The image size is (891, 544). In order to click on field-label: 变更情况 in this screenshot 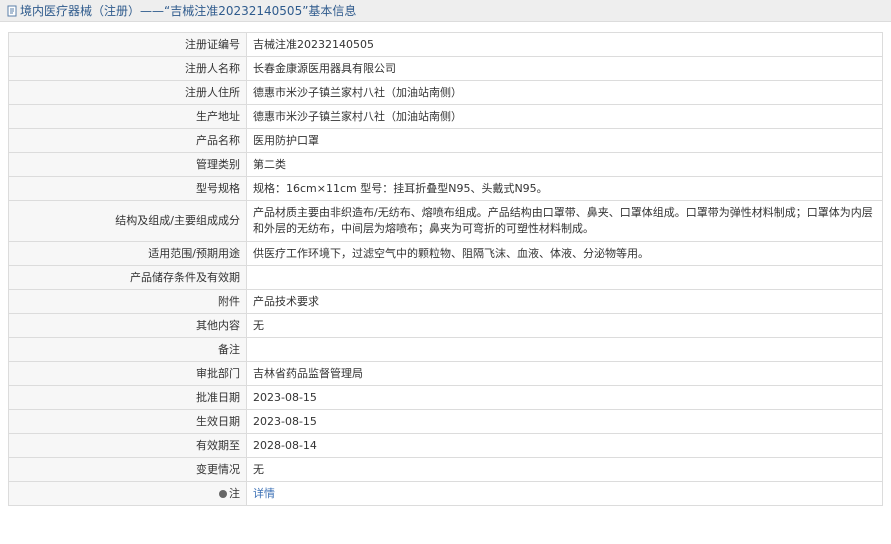, I will do `click(127, 469)`.